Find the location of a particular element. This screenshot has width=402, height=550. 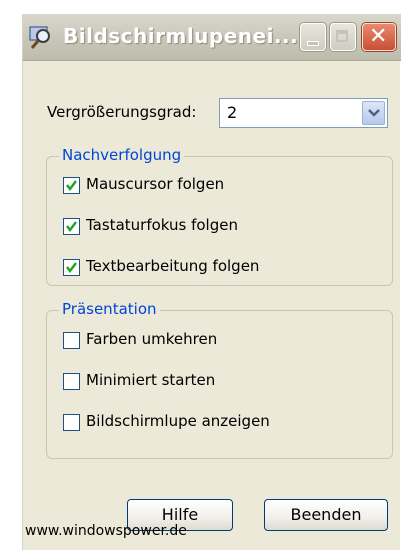

minimize-icon is located at coordinates (313, 43).